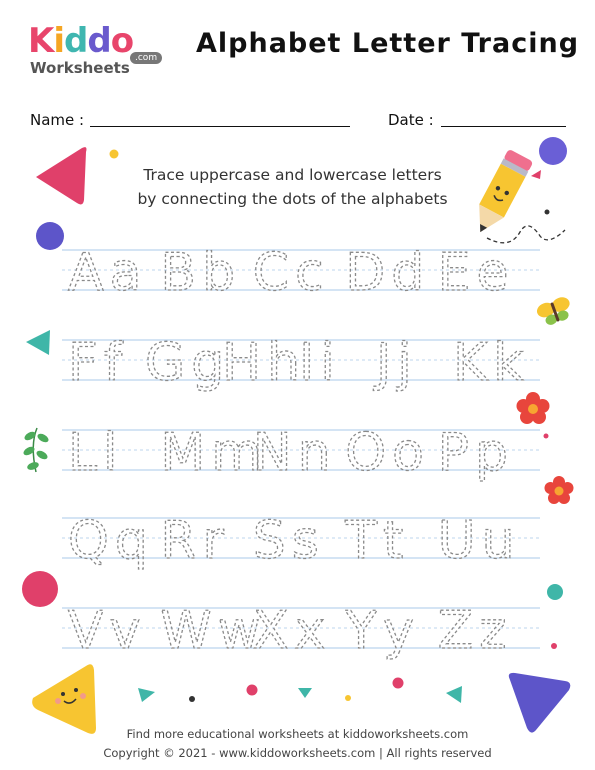 This screenshot has width=595, height=770. Describe the element at coordinates (475, 631) in the screenshot. I see `tracing-letter-pair: Zz` at that location.